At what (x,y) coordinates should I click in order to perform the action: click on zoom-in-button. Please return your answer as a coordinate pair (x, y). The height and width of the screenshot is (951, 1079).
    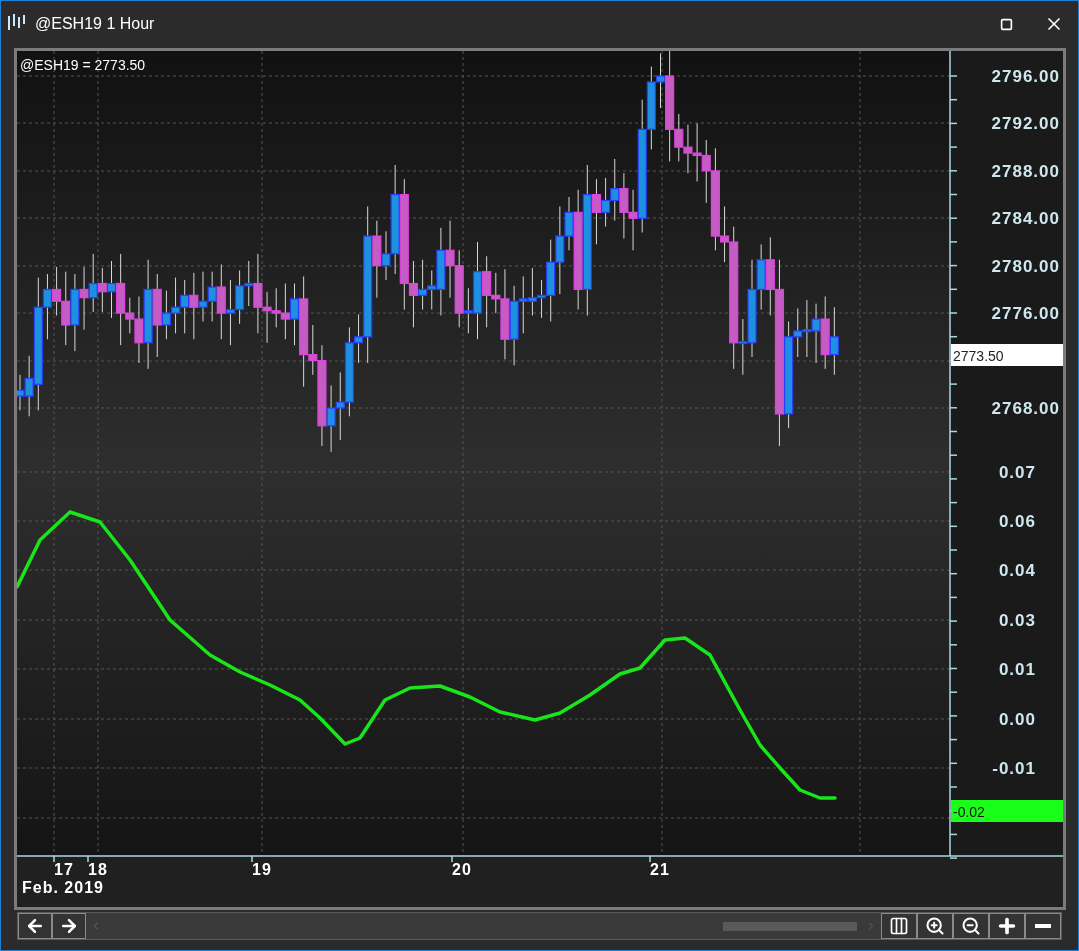
    Looking at the image, I should click on (935, 926).